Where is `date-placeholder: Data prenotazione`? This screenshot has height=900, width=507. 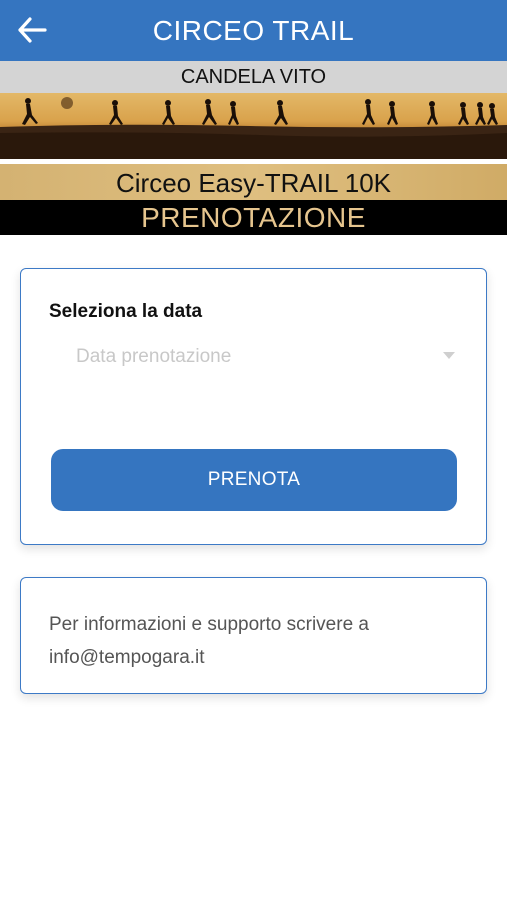 date-placeholder: Data prenotazione is located at coordinates (154, 356).